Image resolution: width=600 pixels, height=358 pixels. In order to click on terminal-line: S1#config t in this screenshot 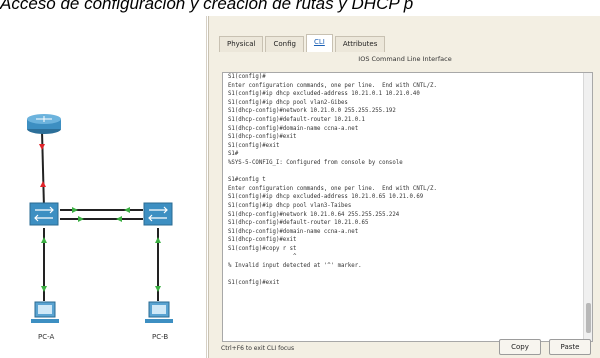, I will do `click(247, 180)`.